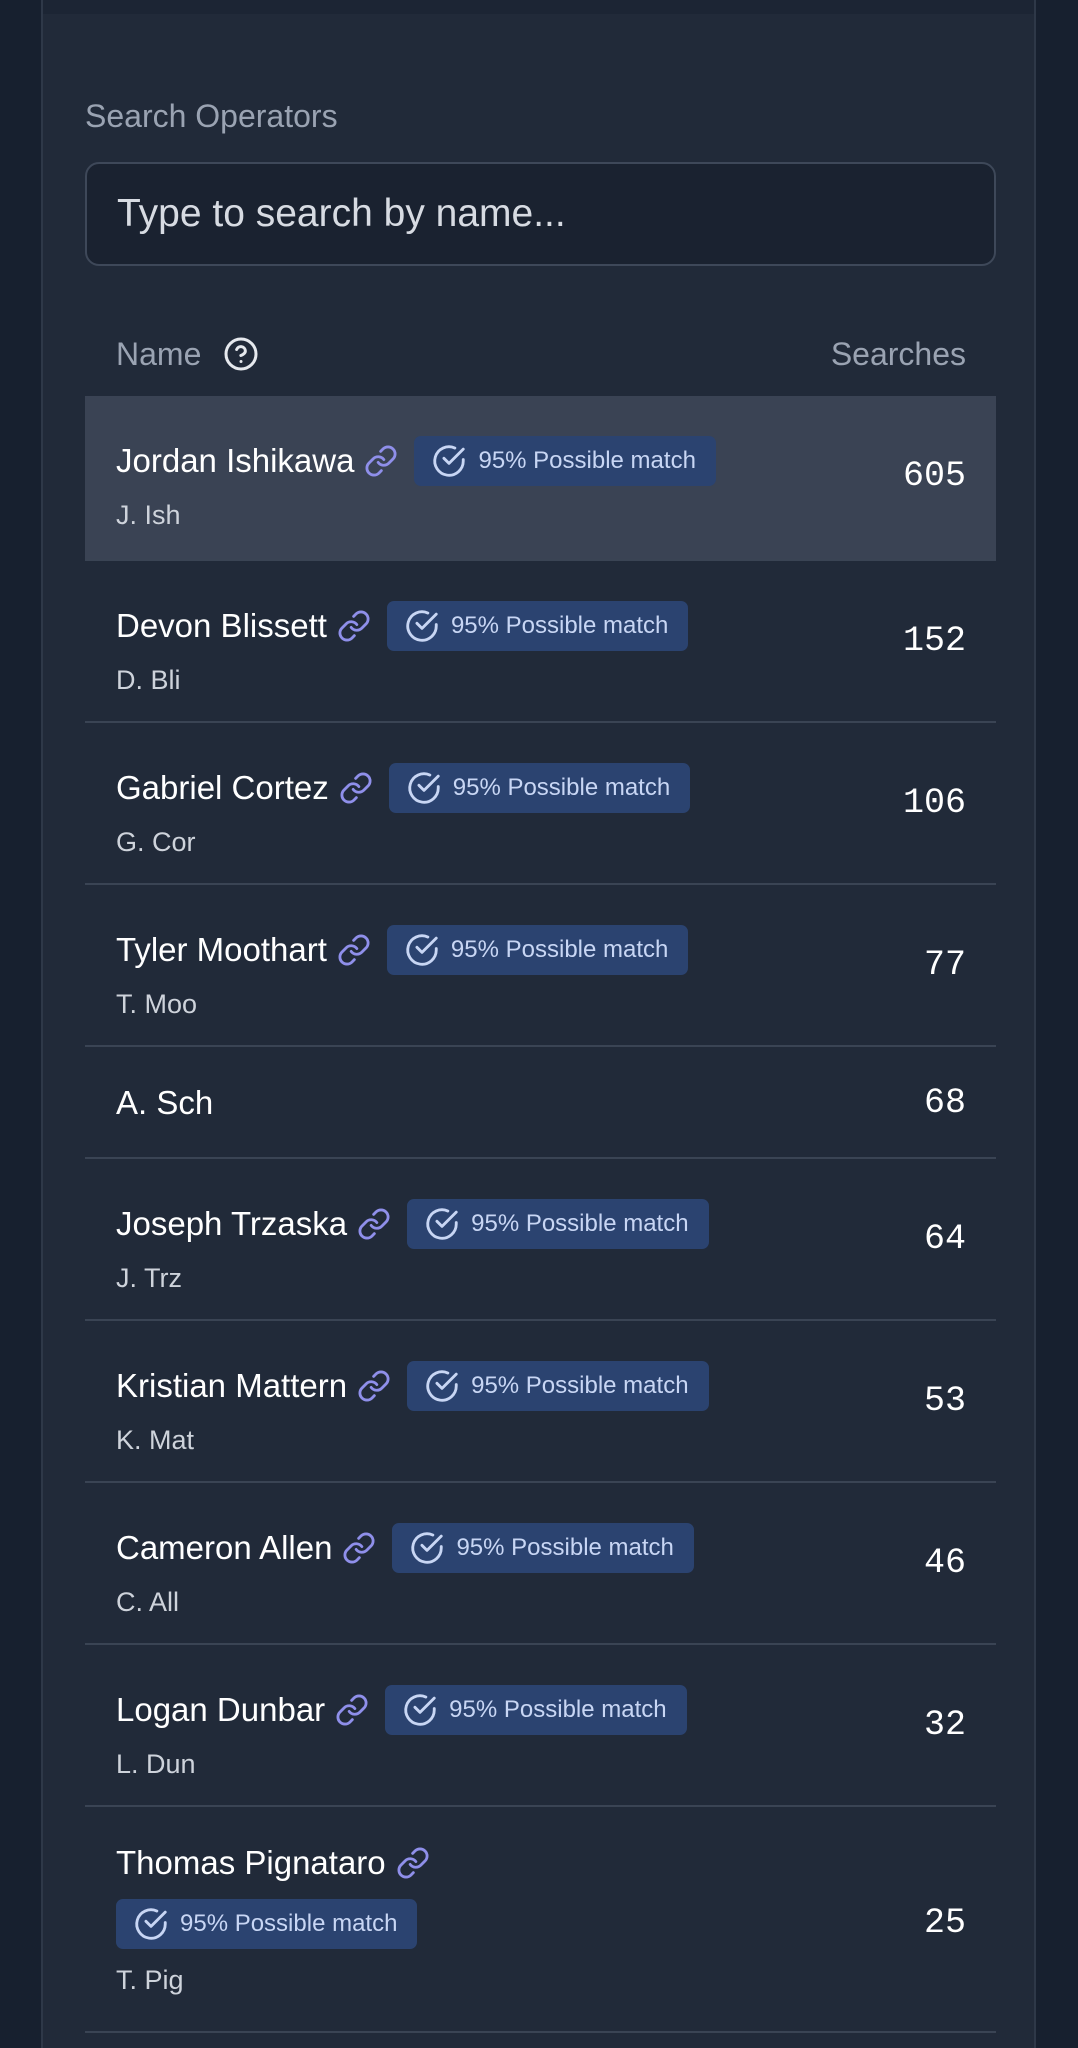 The image size is (1078, 2048). I want to click on search-count: 32, so click(944, 1725).